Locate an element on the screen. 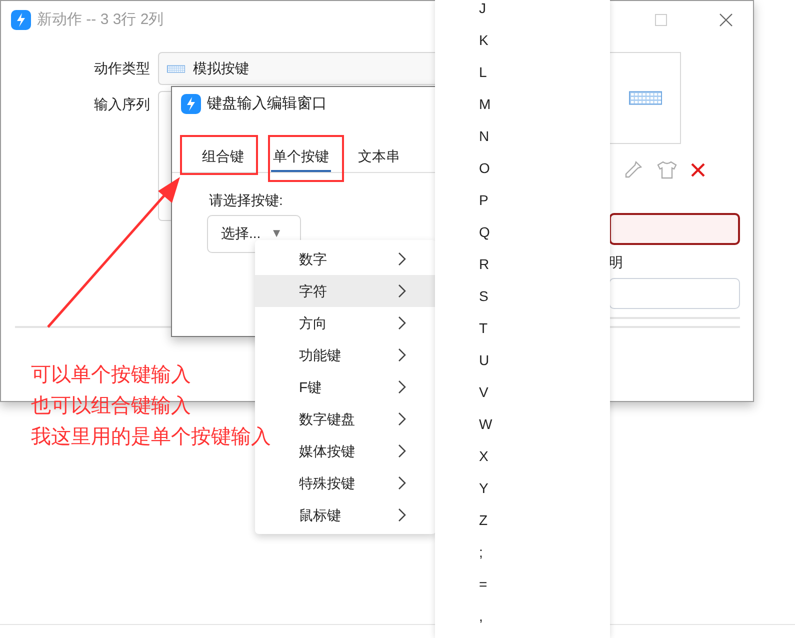 The height and width of the screenshot is (638, 795). menu-item: O is located at coordinates (484, 168).